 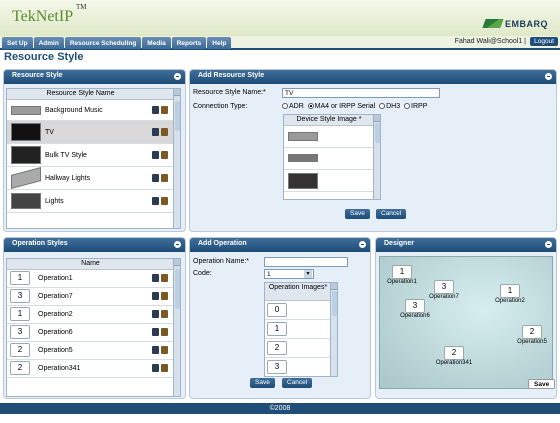 I want to click on image-option: 2, so click(x=298, y=348).